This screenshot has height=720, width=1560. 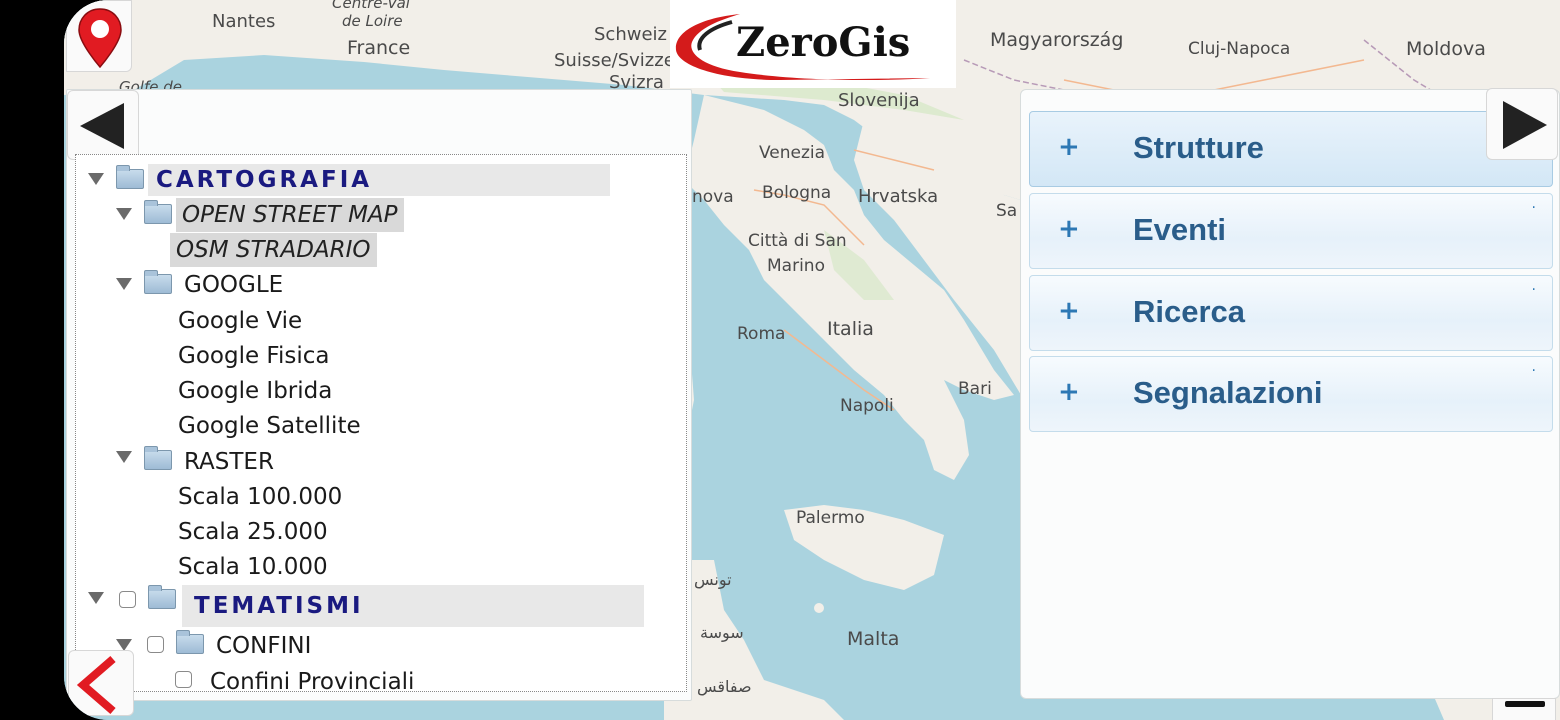 What do you see at coordinates (253, 356) in the screenshot?
I see `tree-leaf-google-fisica: Google Fisica` at bounding box center [253, 356].